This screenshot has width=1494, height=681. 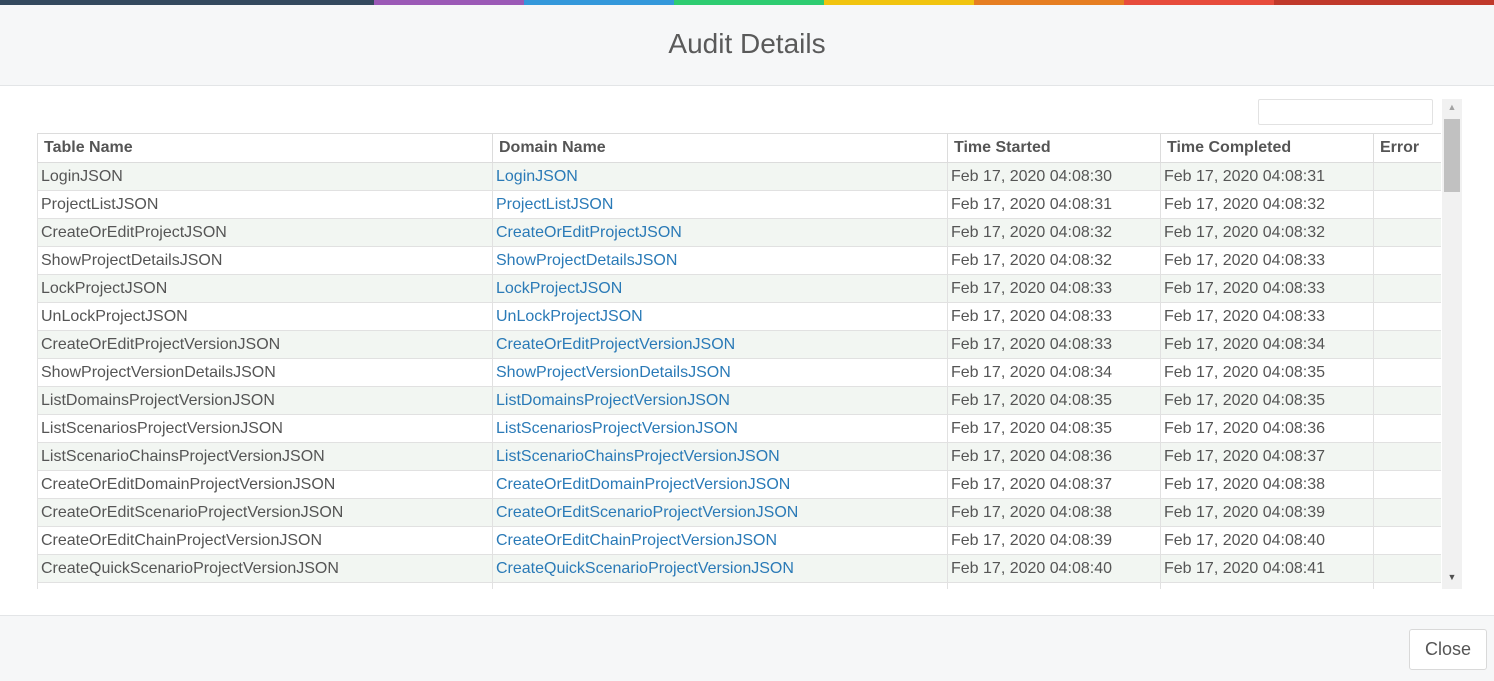 I want to click on modal-header: Audit Details, so click(x=747, y=45).